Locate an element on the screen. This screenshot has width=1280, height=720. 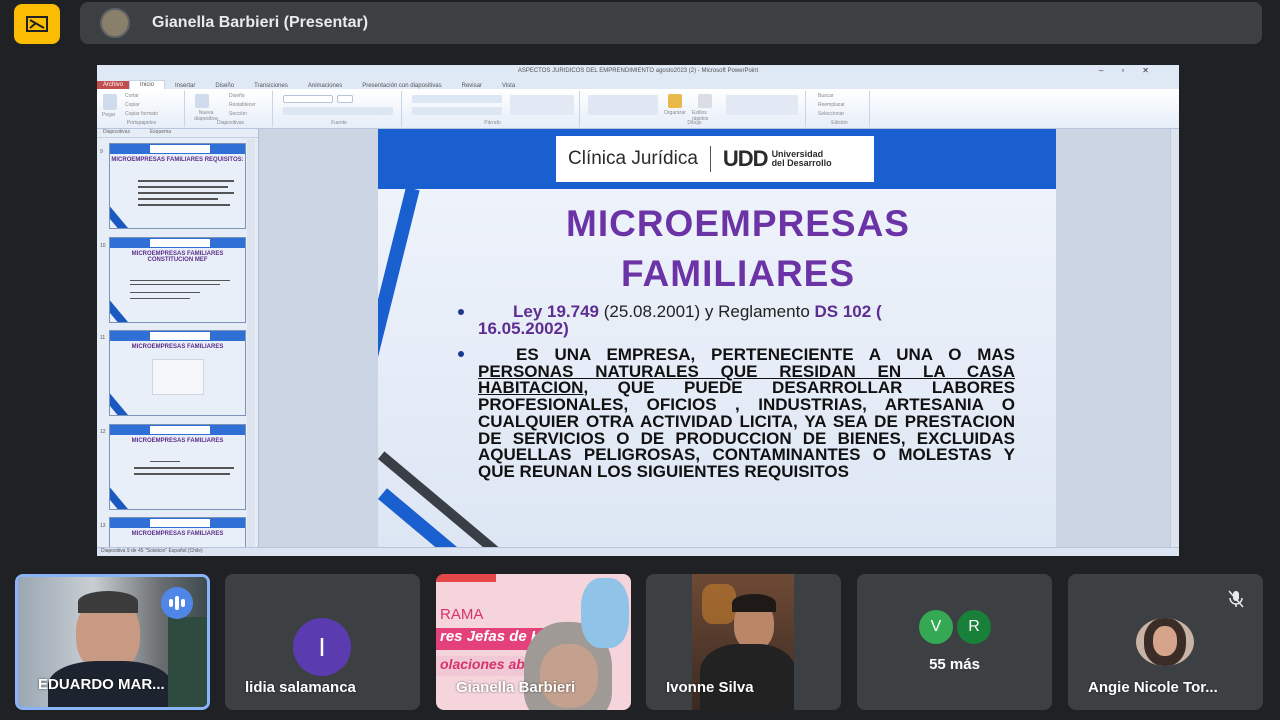
ribbon-group-fuente: Fuente is located at coordinates (339, 109).